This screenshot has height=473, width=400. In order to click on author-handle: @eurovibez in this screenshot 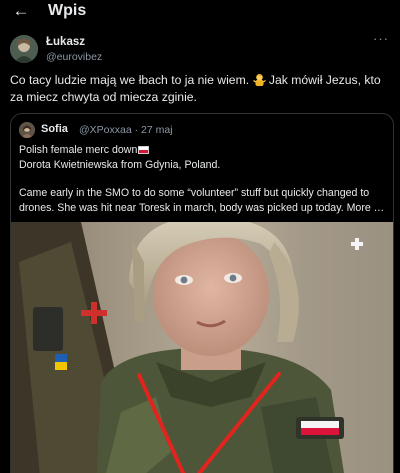, I will do `click(74, 57)`.